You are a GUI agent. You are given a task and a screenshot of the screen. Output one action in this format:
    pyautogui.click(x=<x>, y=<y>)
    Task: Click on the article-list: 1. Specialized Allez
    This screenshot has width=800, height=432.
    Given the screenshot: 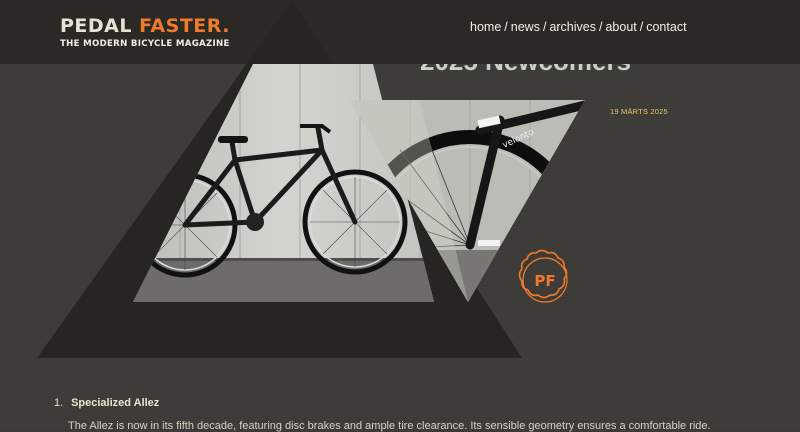 What is the action you would take?
    pyautogui.click(x=106, y=403)
    